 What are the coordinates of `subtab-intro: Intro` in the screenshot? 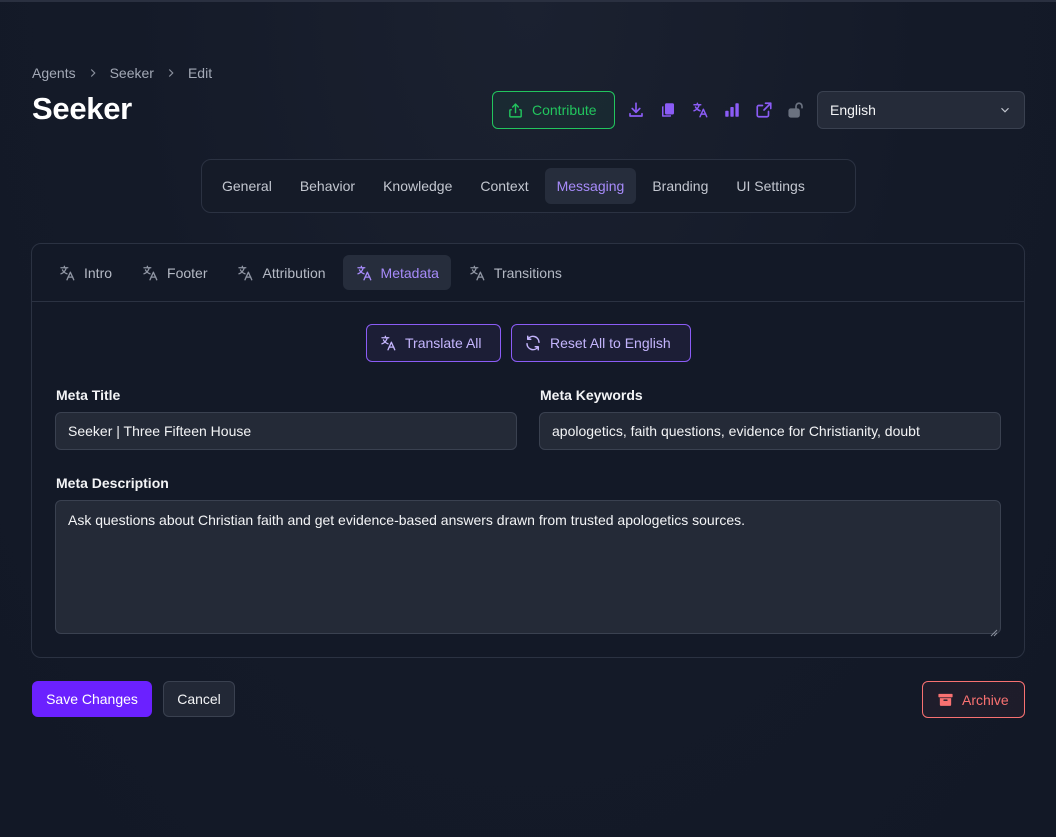 It's located at (85, 272).